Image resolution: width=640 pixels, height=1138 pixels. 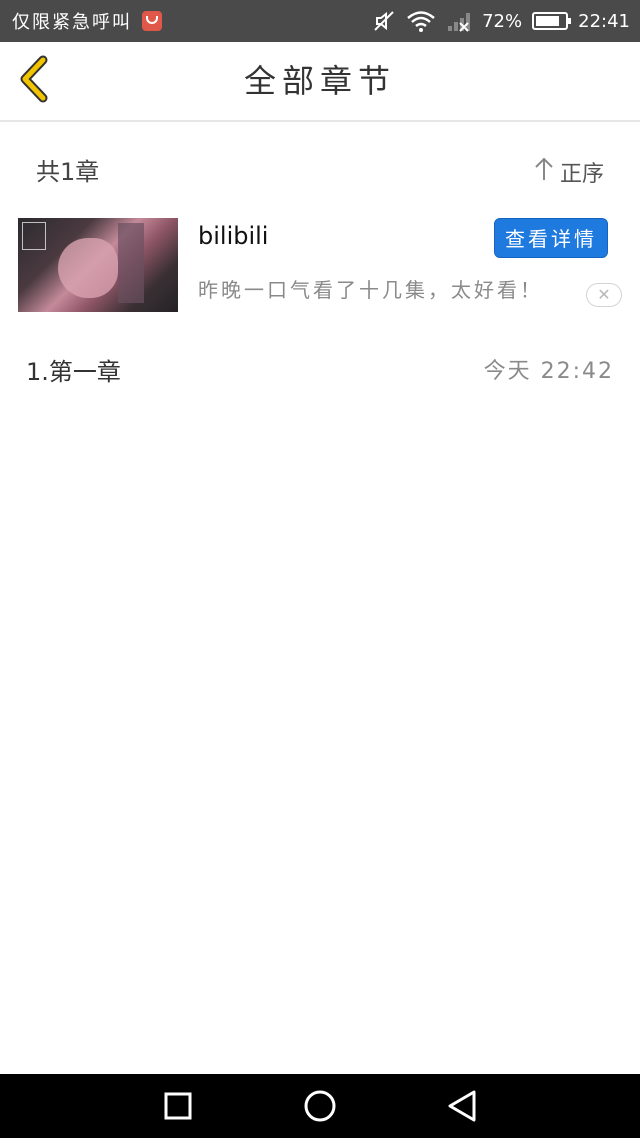 I want to click on mute-icon, so click(x=384, y=21).